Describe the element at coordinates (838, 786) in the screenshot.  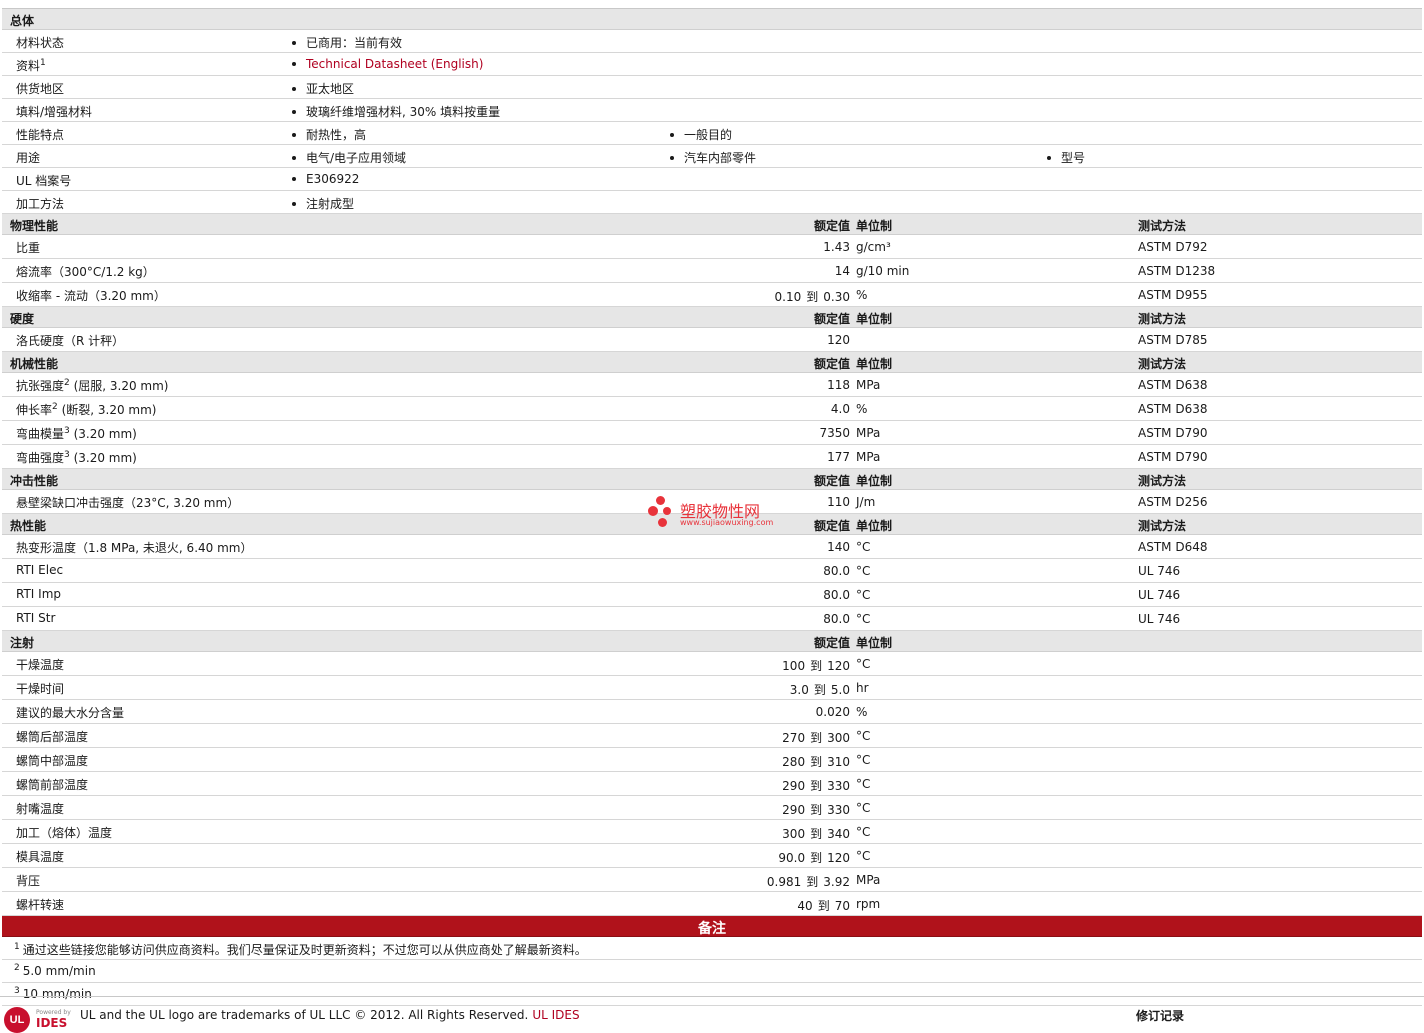
I see `value-number: 330` at that location.